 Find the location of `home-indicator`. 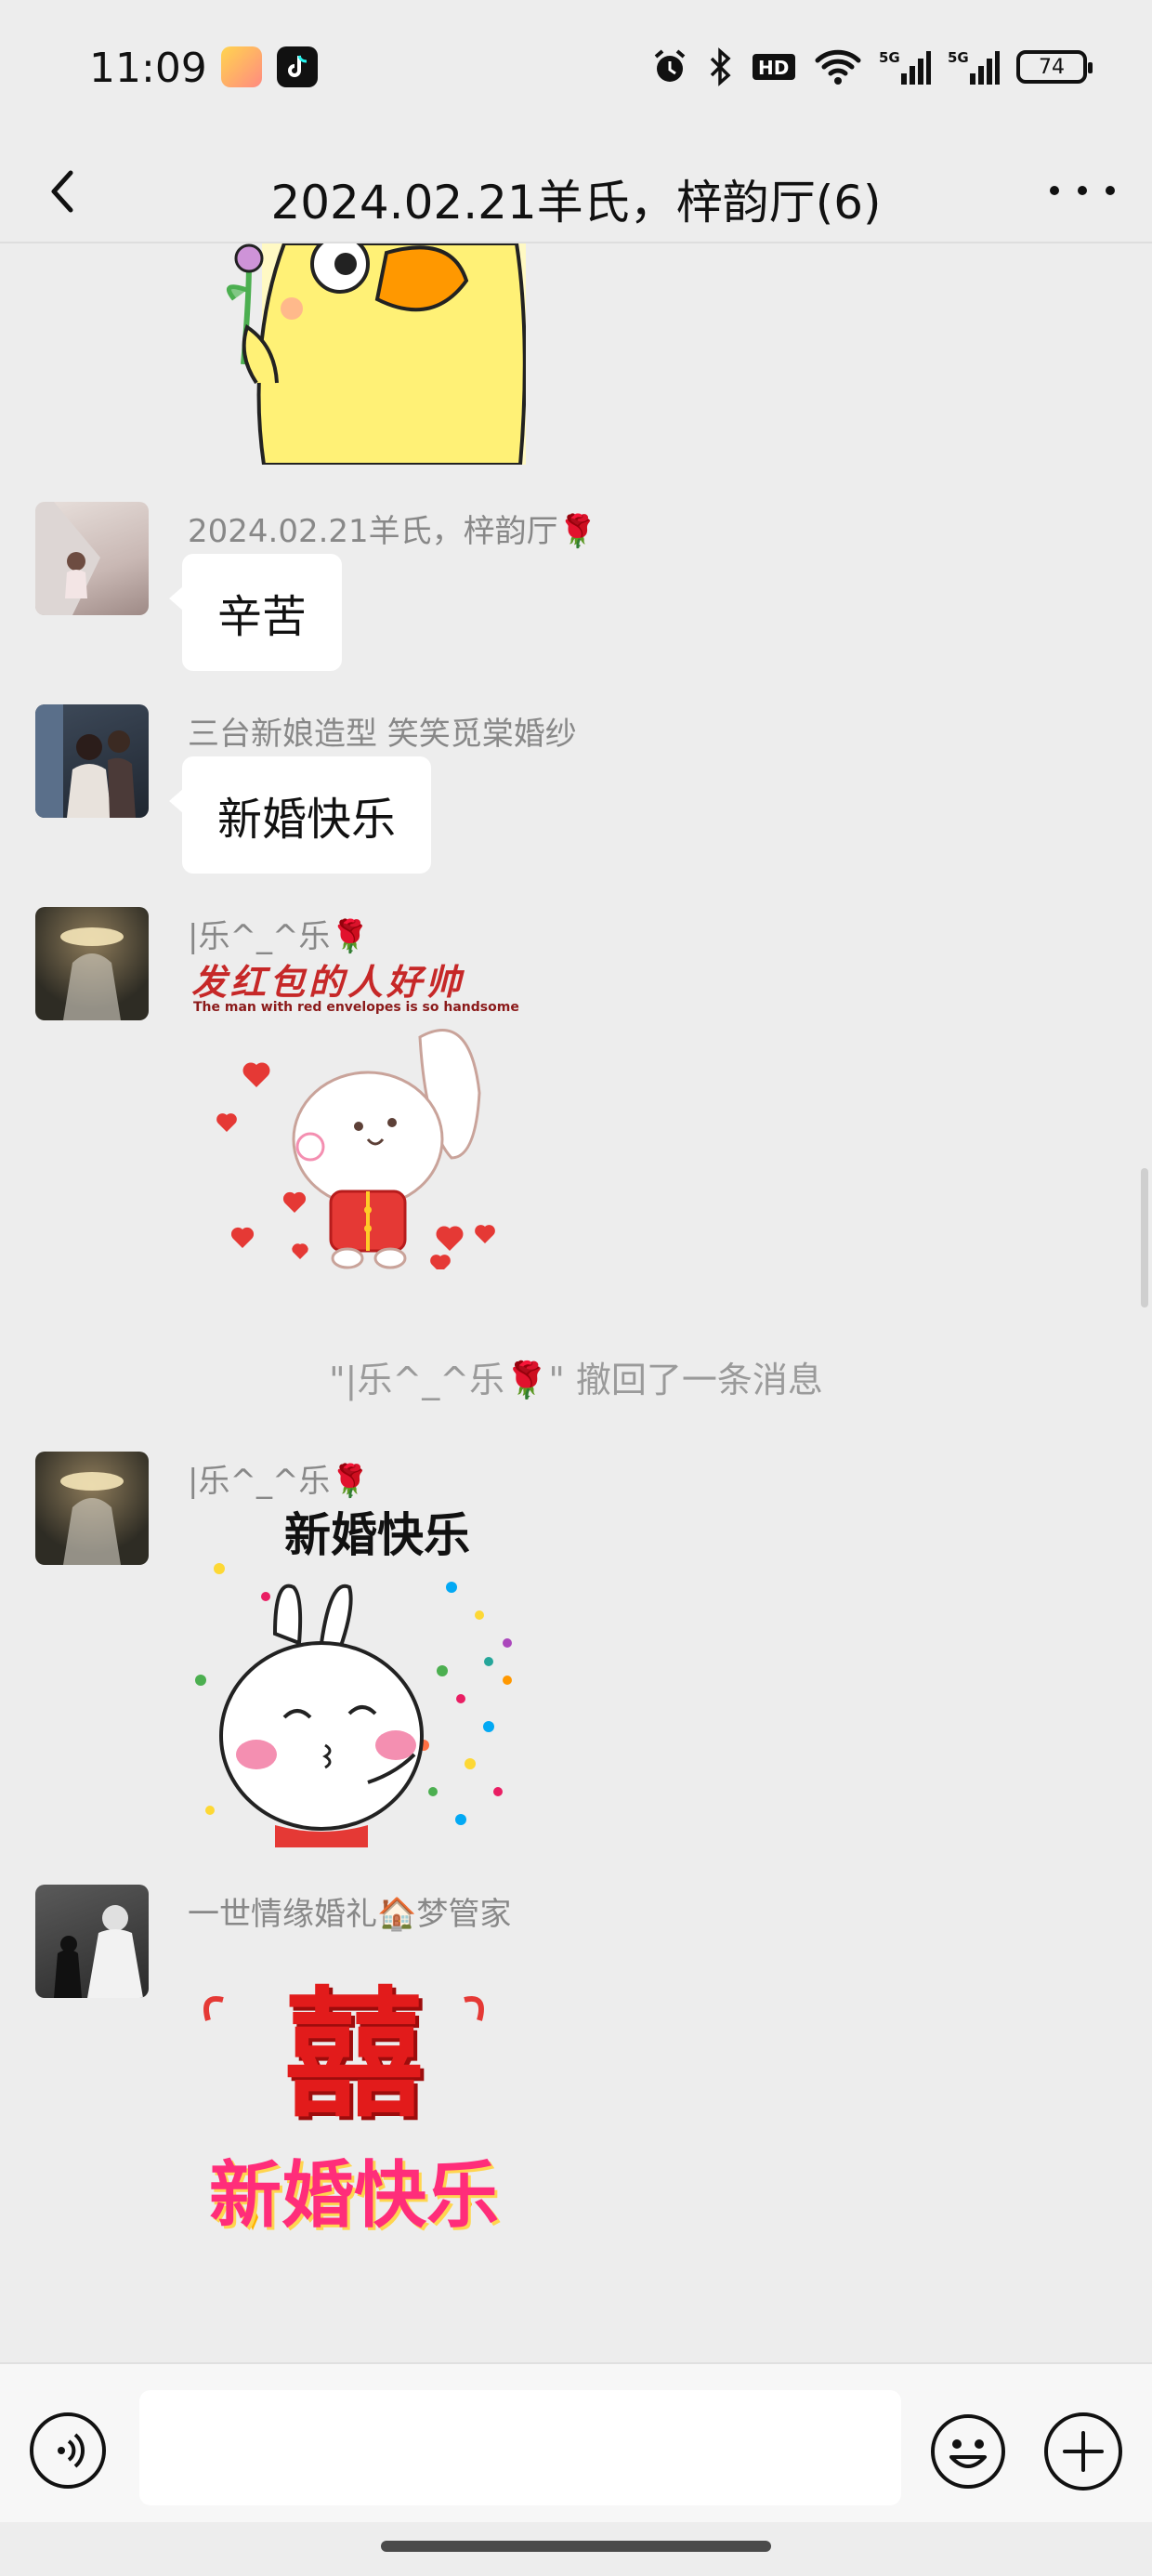

home-indicator is located at coordinates (576, 2546).